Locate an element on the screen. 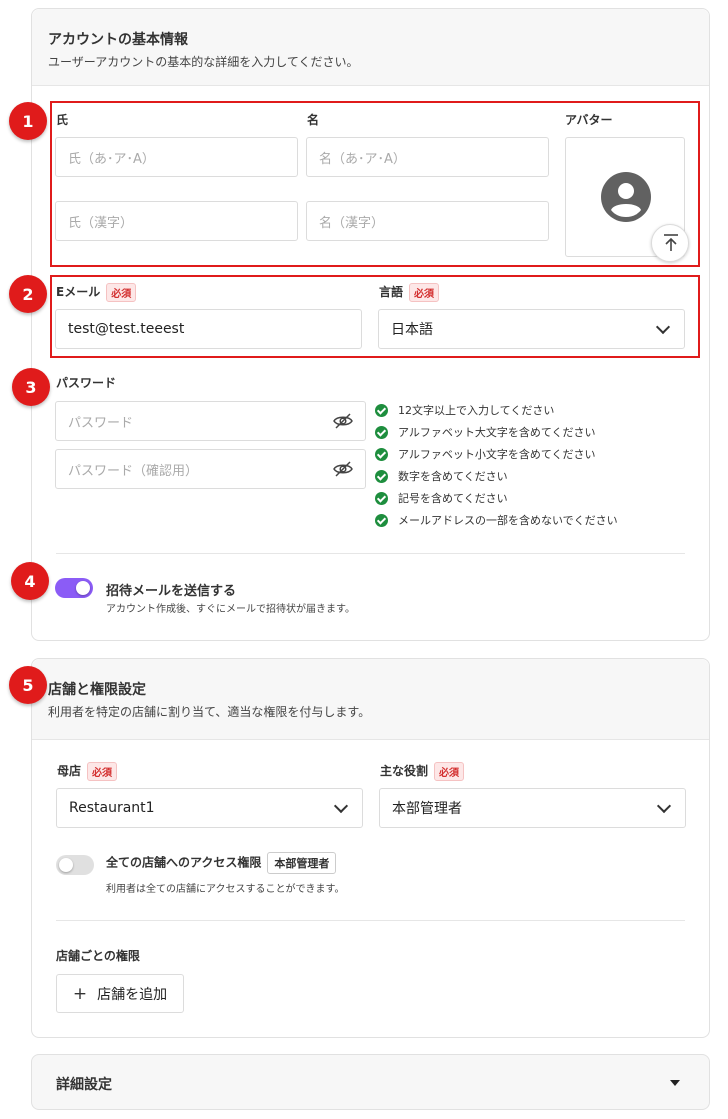  password-rule-text: 記号を含めてください is located at coordinates (453, 498).